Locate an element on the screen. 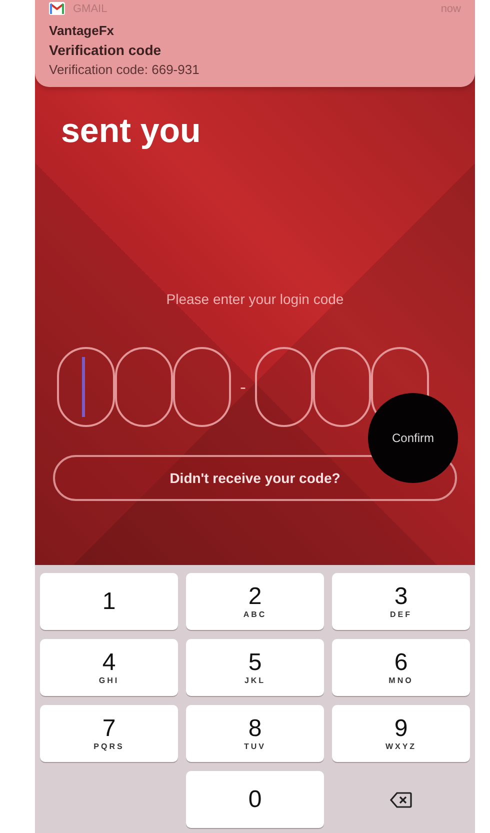 The height and width of the screenshot is (833, 490). keypad-key: 2 ABC is located at coordinates (255, 601).